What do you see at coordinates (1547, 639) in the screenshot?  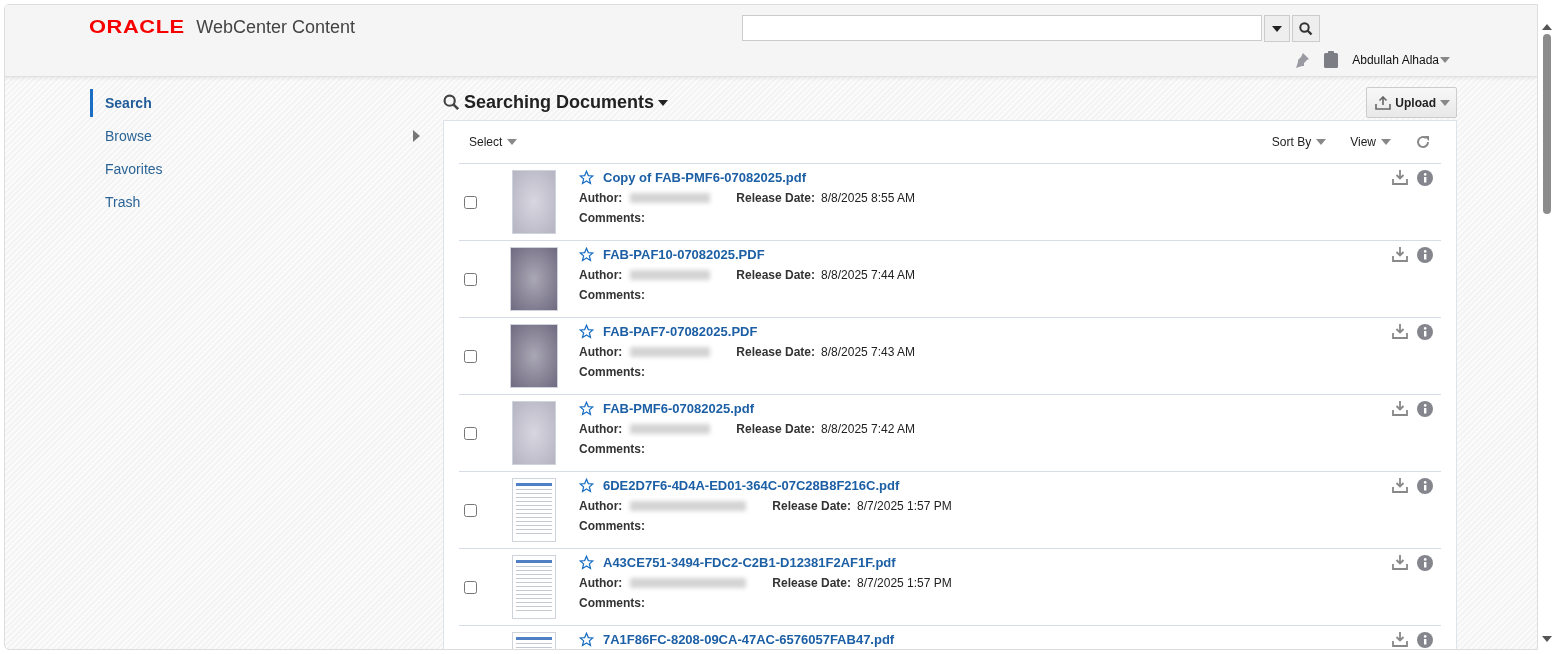 I see `scroll-down-icon` at bounding box center [1547, 639].